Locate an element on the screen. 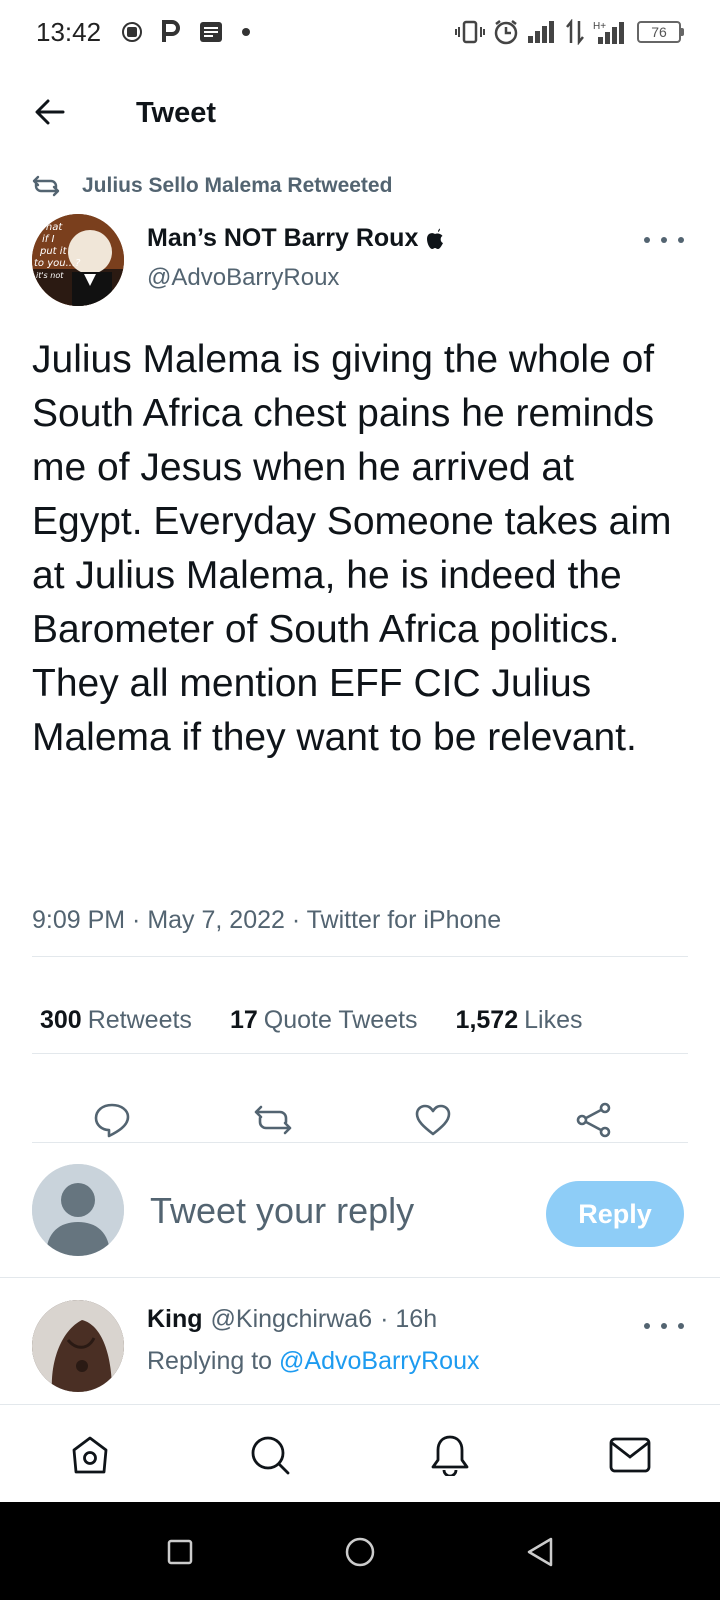 This screenshot has height=1600, width=720. more-options-button is located at coordinates (664, 240).